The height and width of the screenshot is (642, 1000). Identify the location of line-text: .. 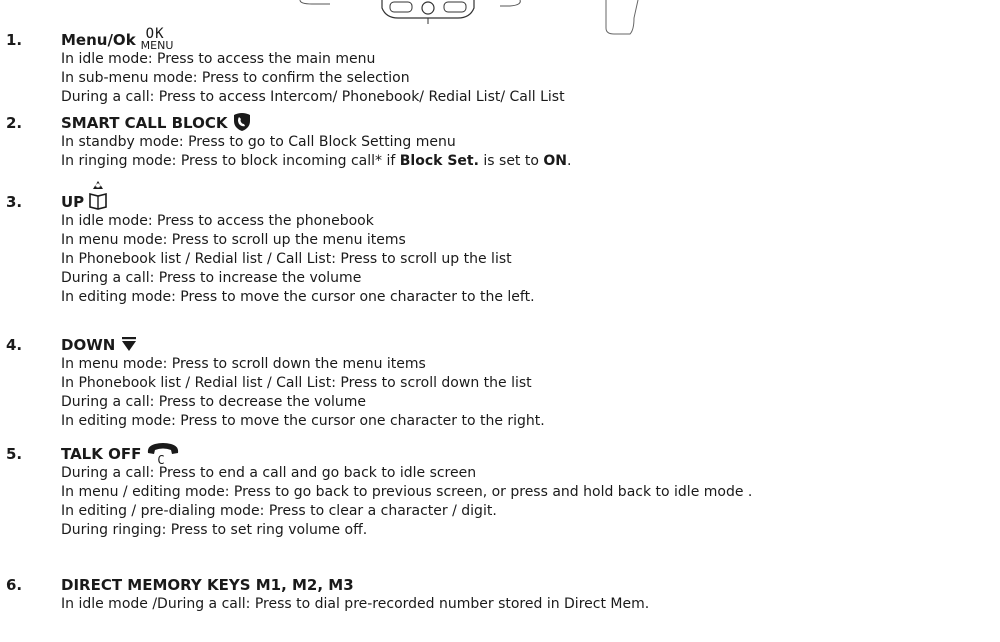
(569, 161).